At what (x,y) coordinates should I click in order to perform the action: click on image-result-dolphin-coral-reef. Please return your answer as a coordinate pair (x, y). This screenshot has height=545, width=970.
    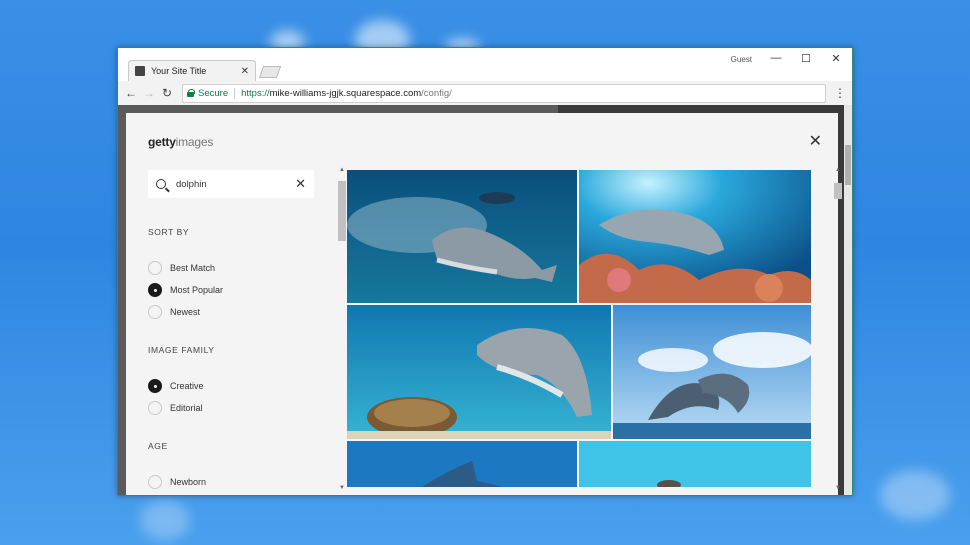
    Looking at the image, I should click on (695, 236).